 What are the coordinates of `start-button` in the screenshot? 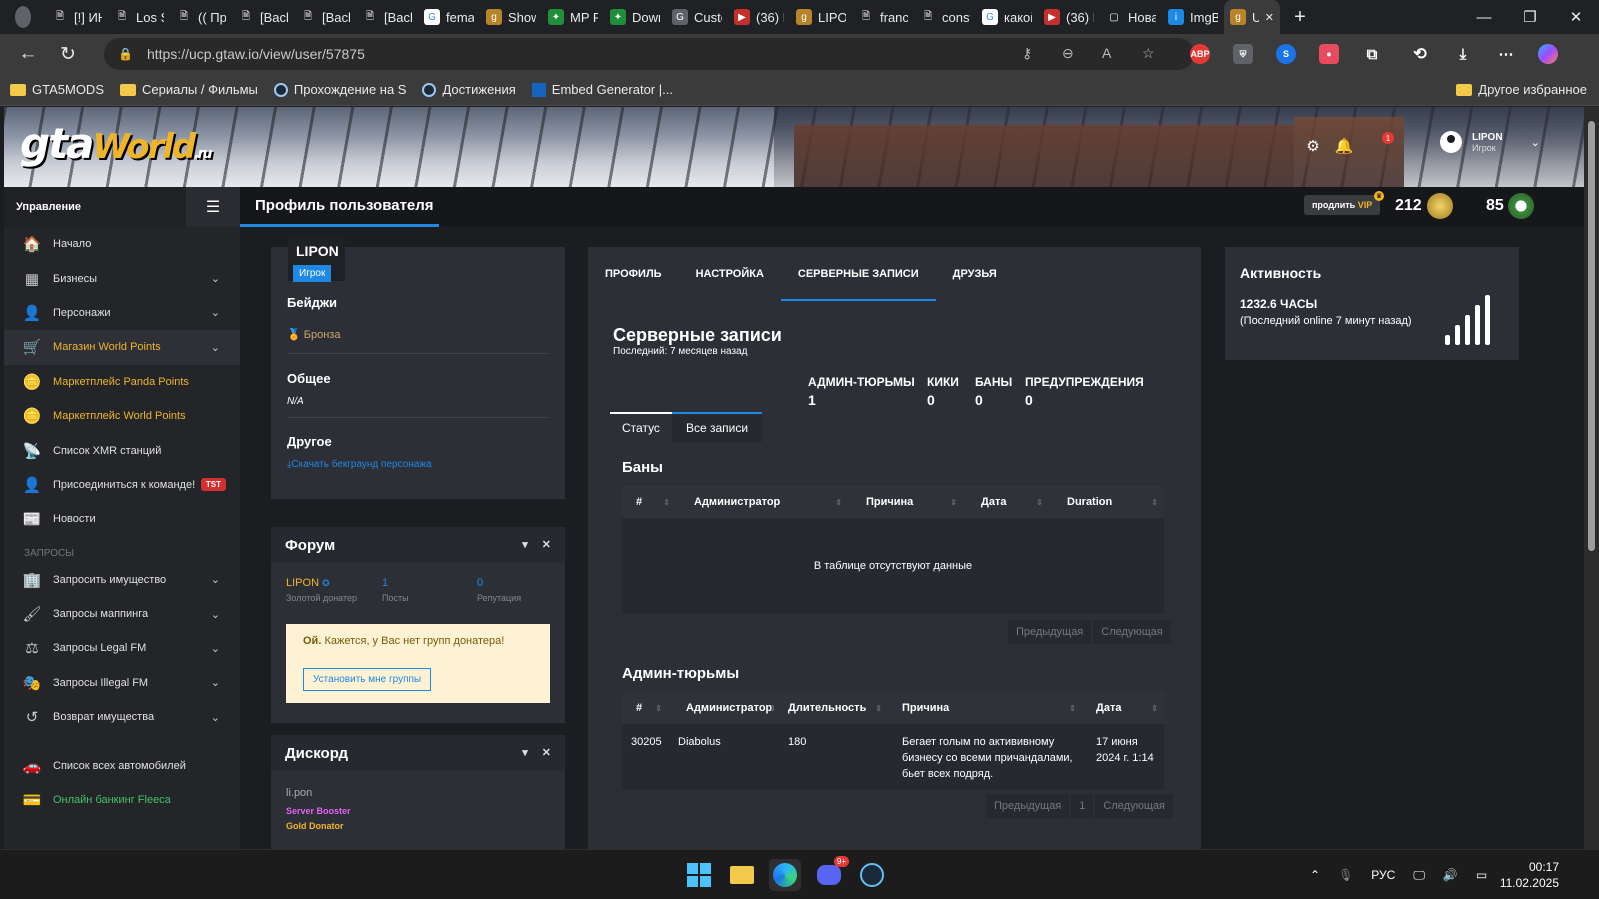 It's located at (699, 875).